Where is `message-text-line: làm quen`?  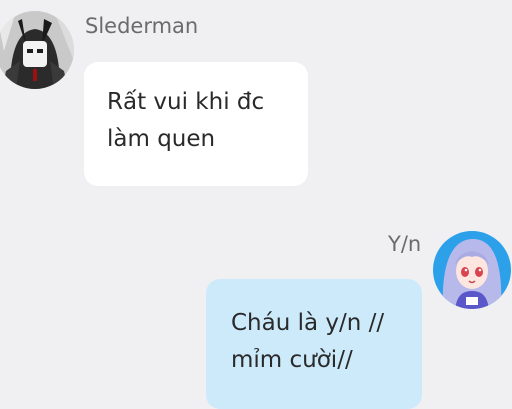 message-text-line: làm quen is located at coordinates (161, 139).